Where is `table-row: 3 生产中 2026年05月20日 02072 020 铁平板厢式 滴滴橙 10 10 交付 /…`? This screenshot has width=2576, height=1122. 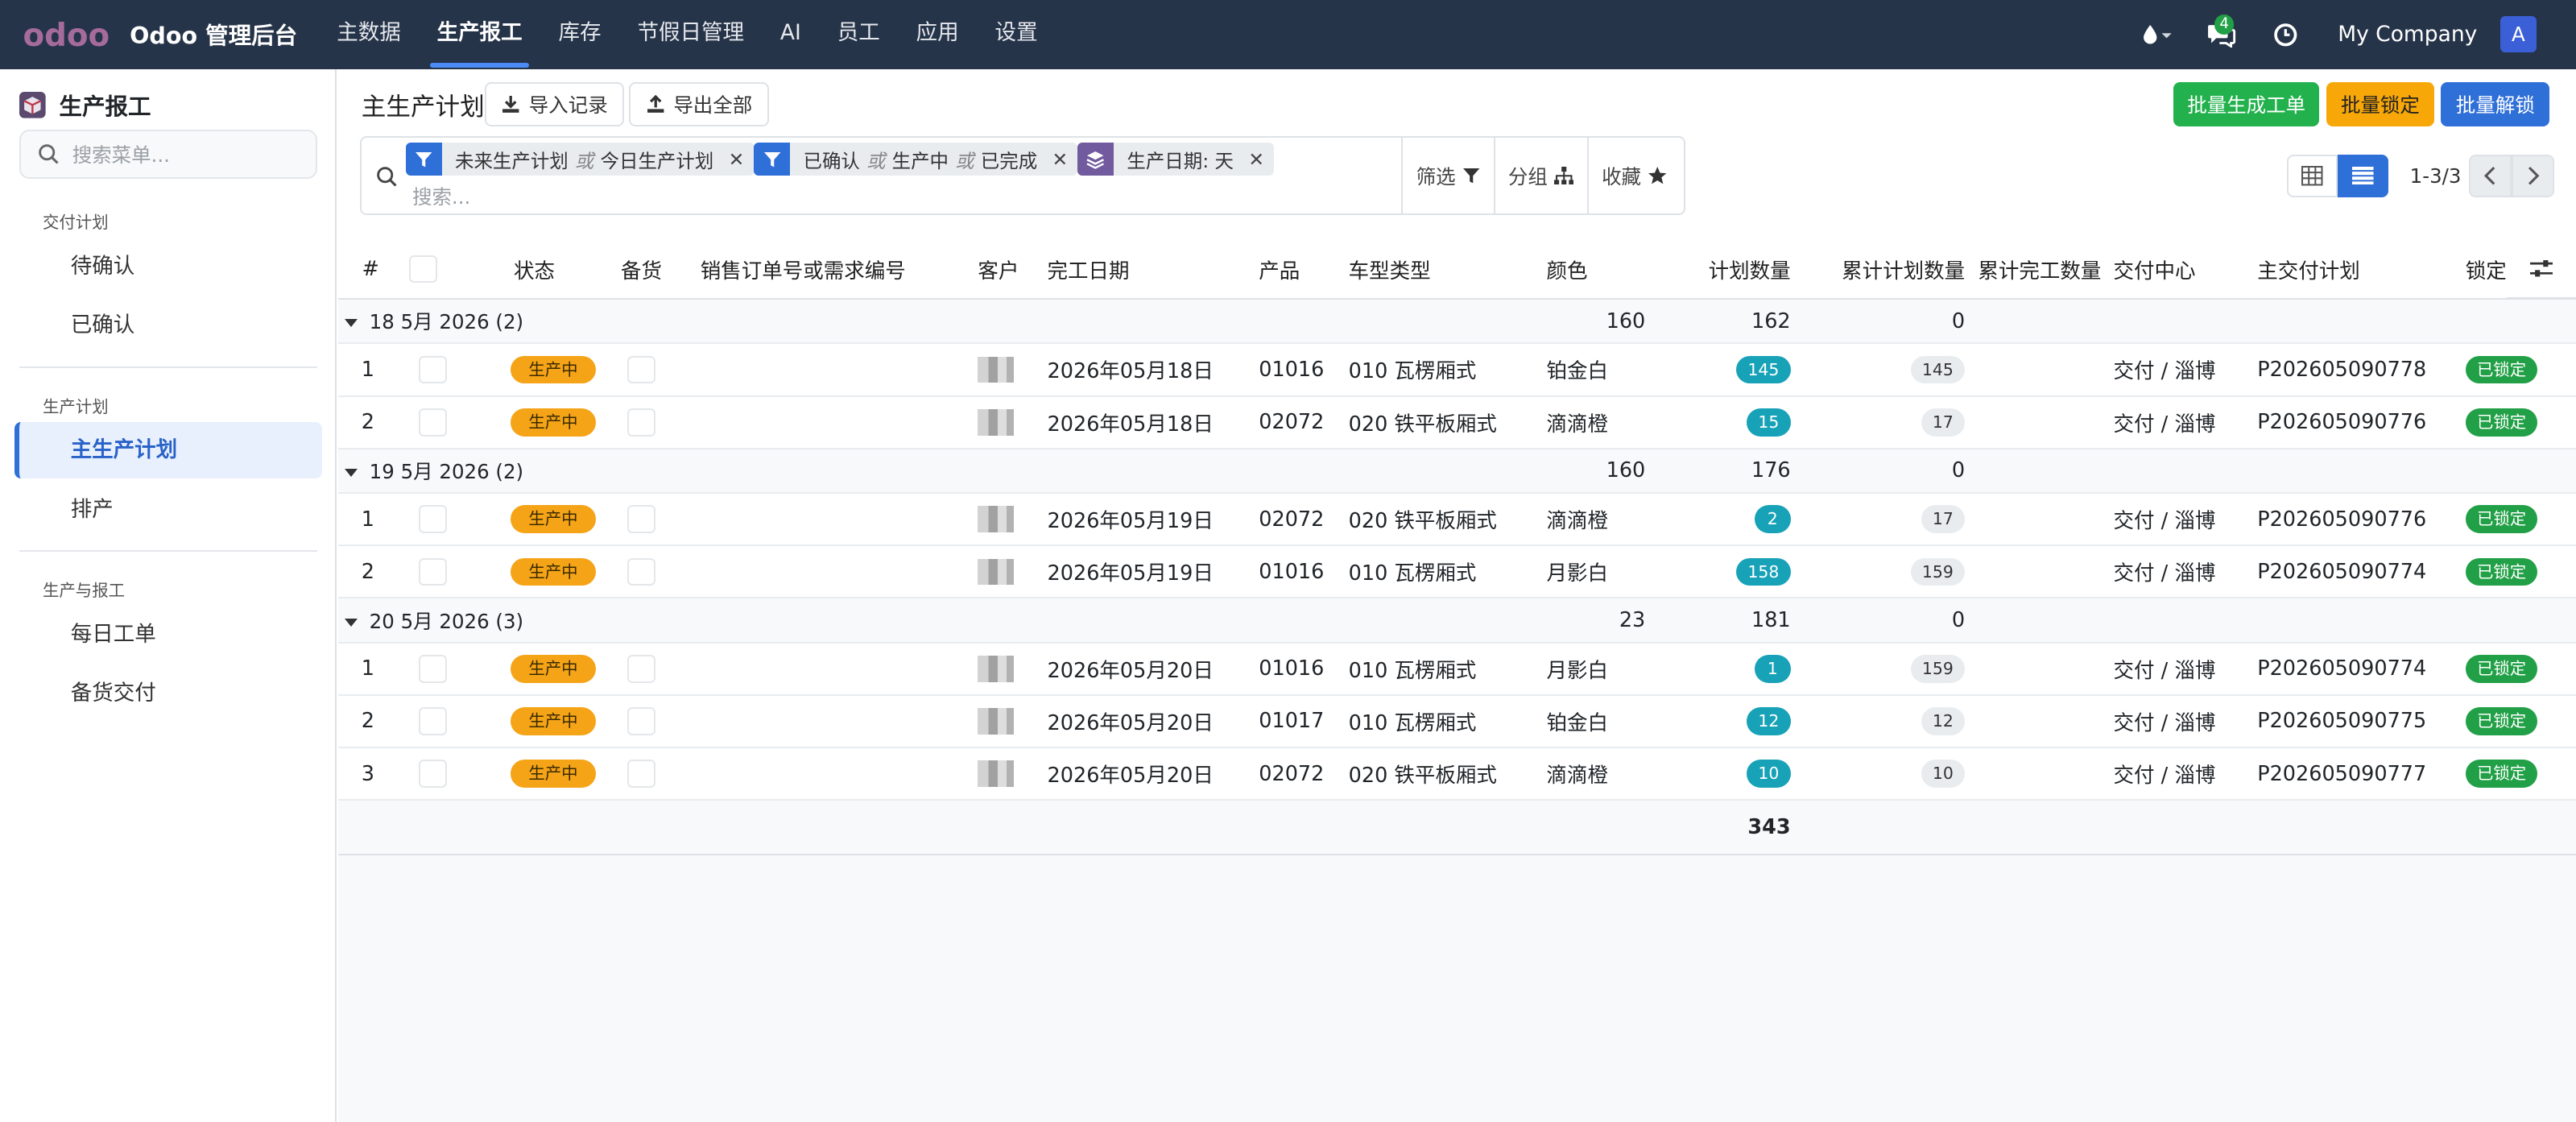 table-row: 3 生产中 2026年05月20日 02072 020 铁平板厢式 滴滴橙 10 10 交付 /… is located at coordinates (1457, 774).